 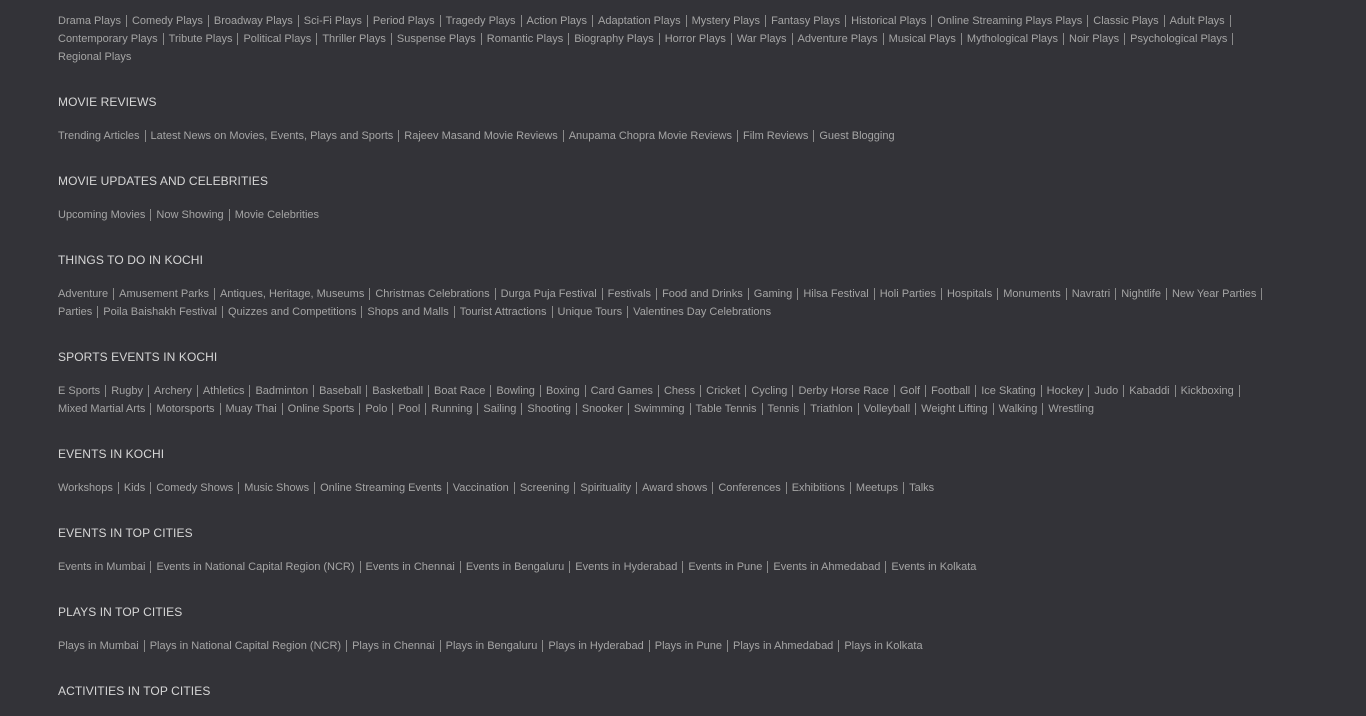 I want to click on footer-link: Upcoming Movies, so click(x=101, y=215).